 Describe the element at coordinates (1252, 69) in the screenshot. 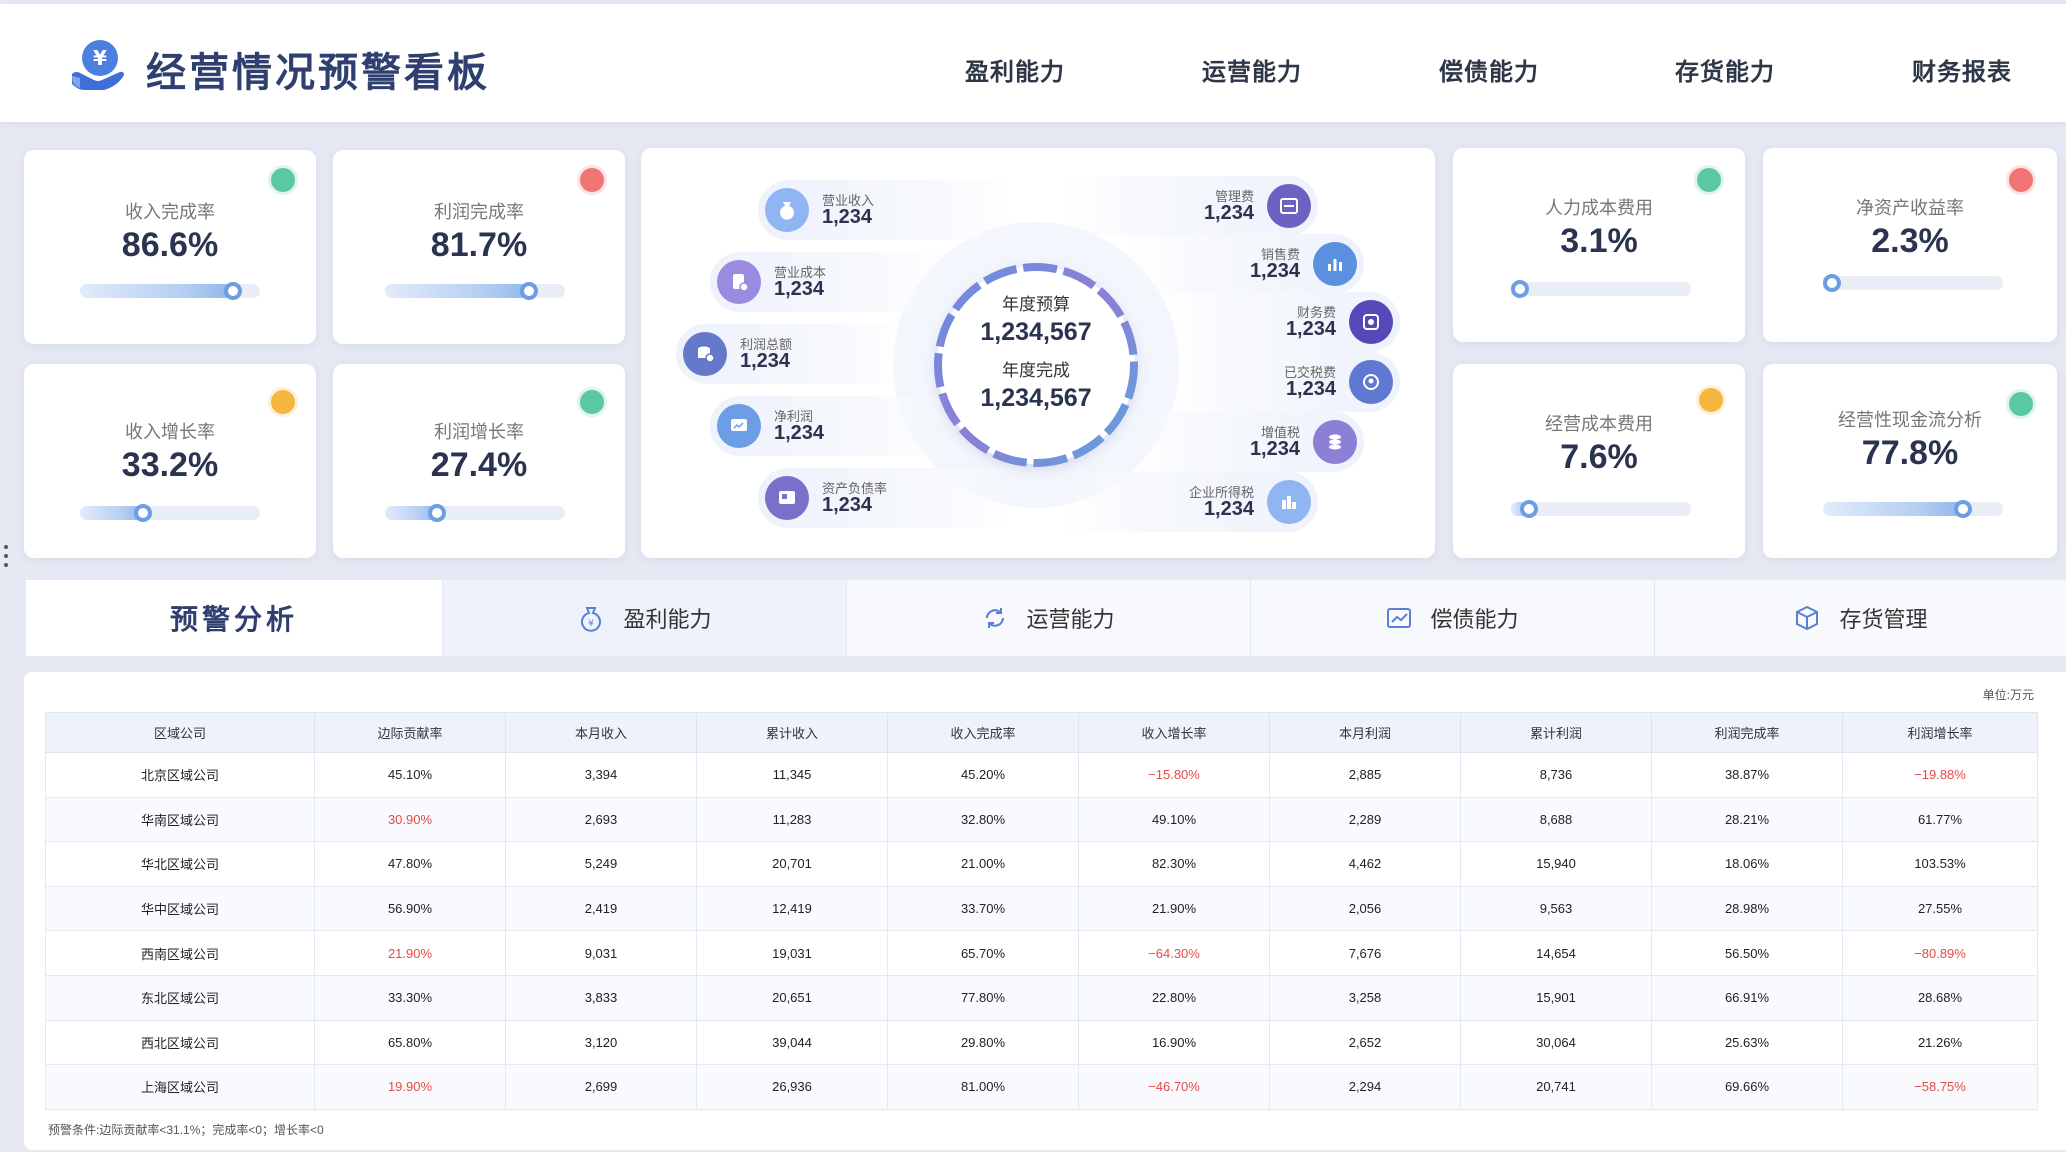

I see `nav-operations: 运营能力` at that location.